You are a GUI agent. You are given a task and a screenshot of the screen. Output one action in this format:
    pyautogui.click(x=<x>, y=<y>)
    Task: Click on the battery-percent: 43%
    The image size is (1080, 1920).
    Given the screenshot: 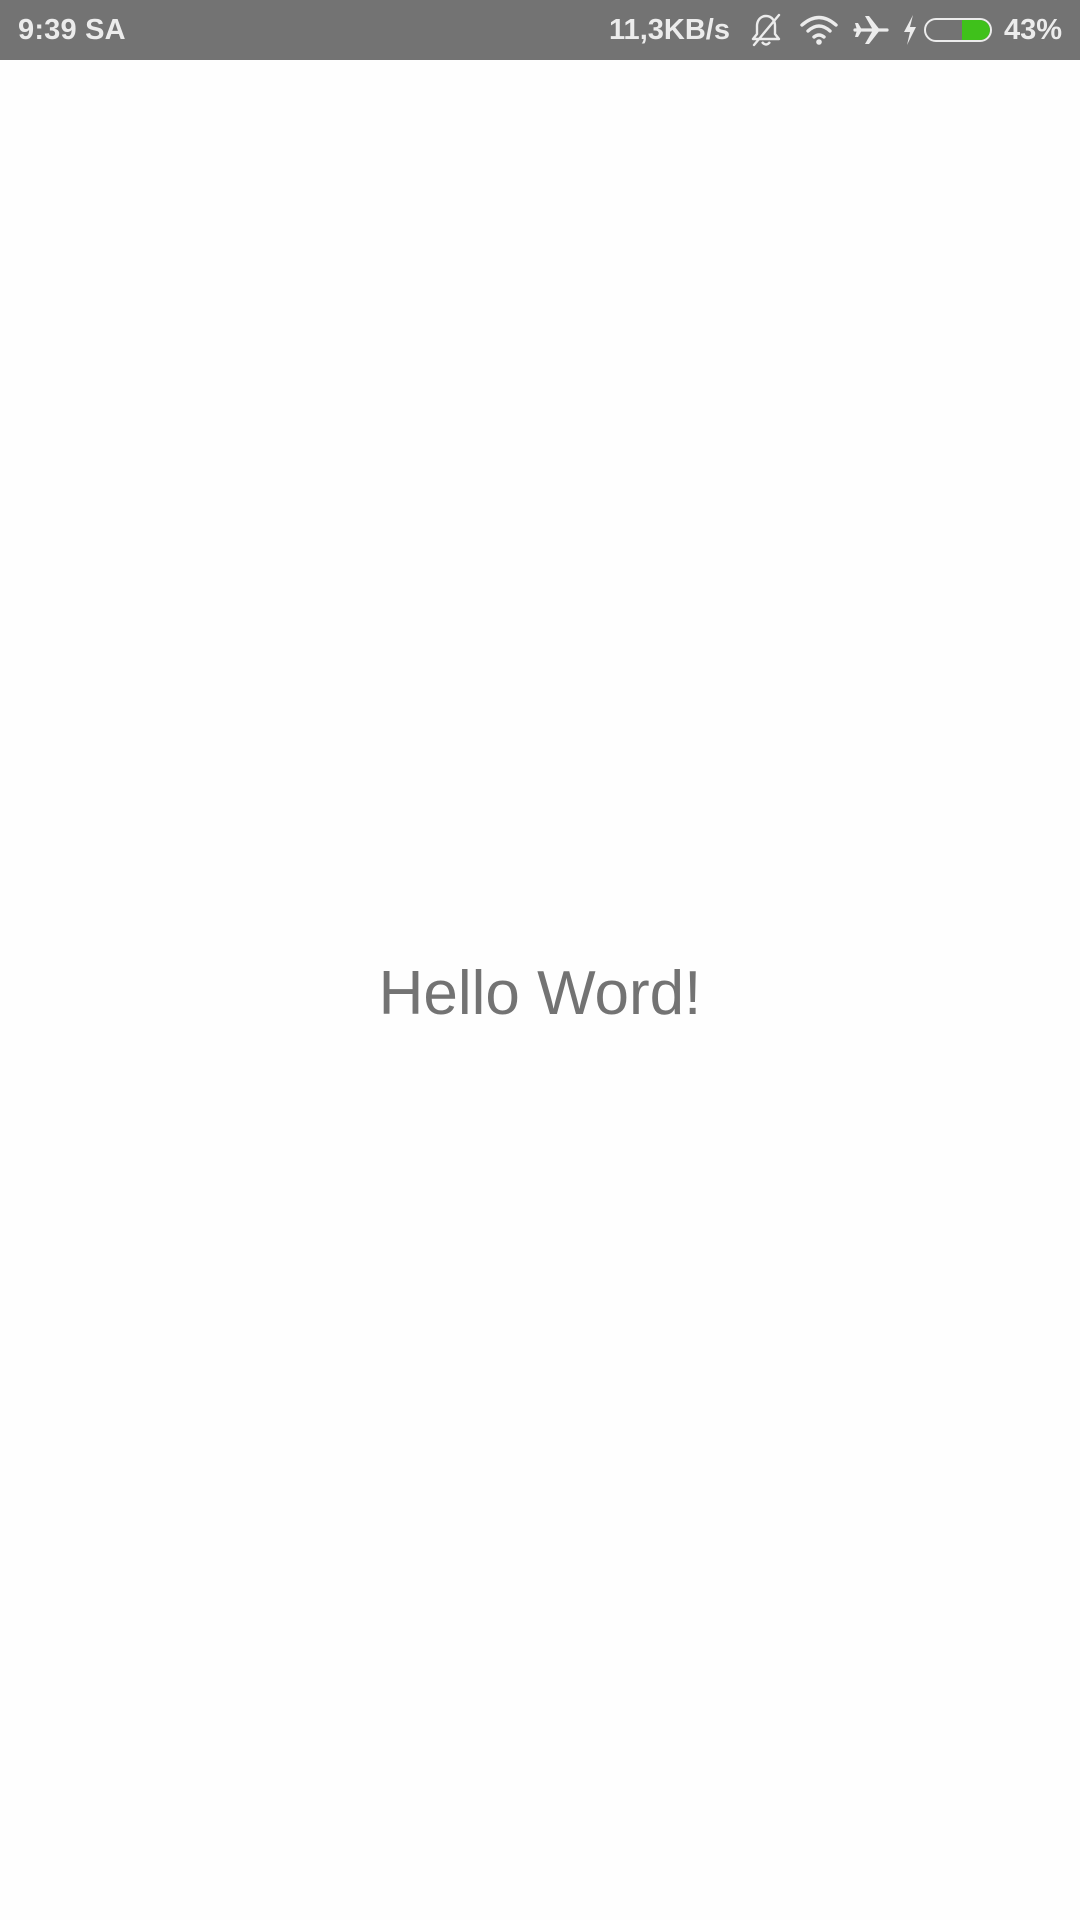 What is the action you would take?
    pyautogui.click(x=1032, y=29)
    